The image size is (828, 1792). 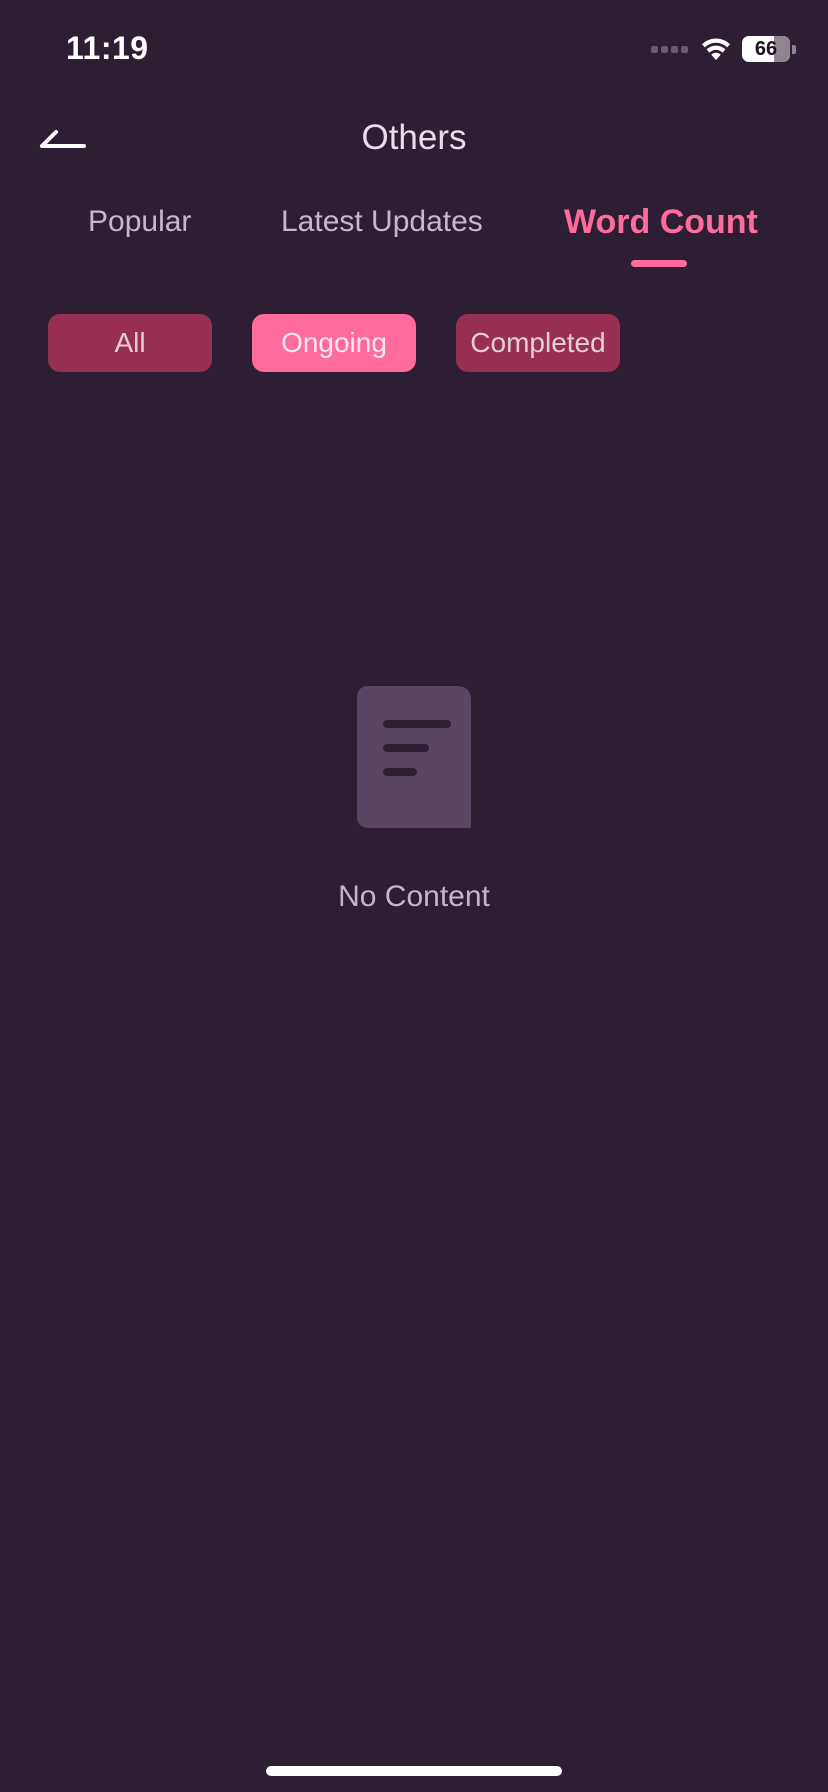 I want to click on filter-completed-button: Completed, so click(x=538, y=343).